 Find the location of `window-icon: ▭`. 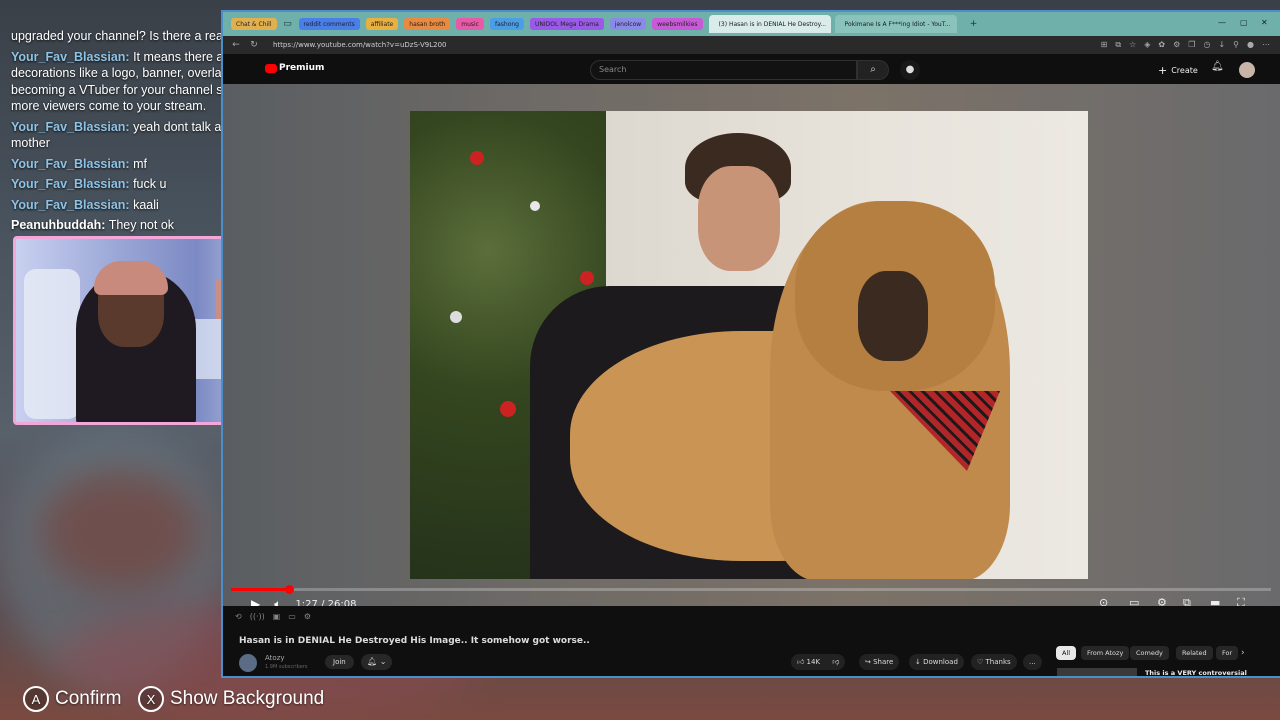

window-icon: ▭ is located at coordinates (292, 616).